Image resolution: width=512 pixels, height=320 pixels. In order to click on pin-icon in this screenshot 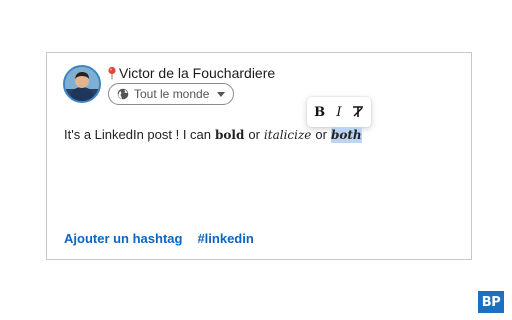, I will do `click(112, 73)`.